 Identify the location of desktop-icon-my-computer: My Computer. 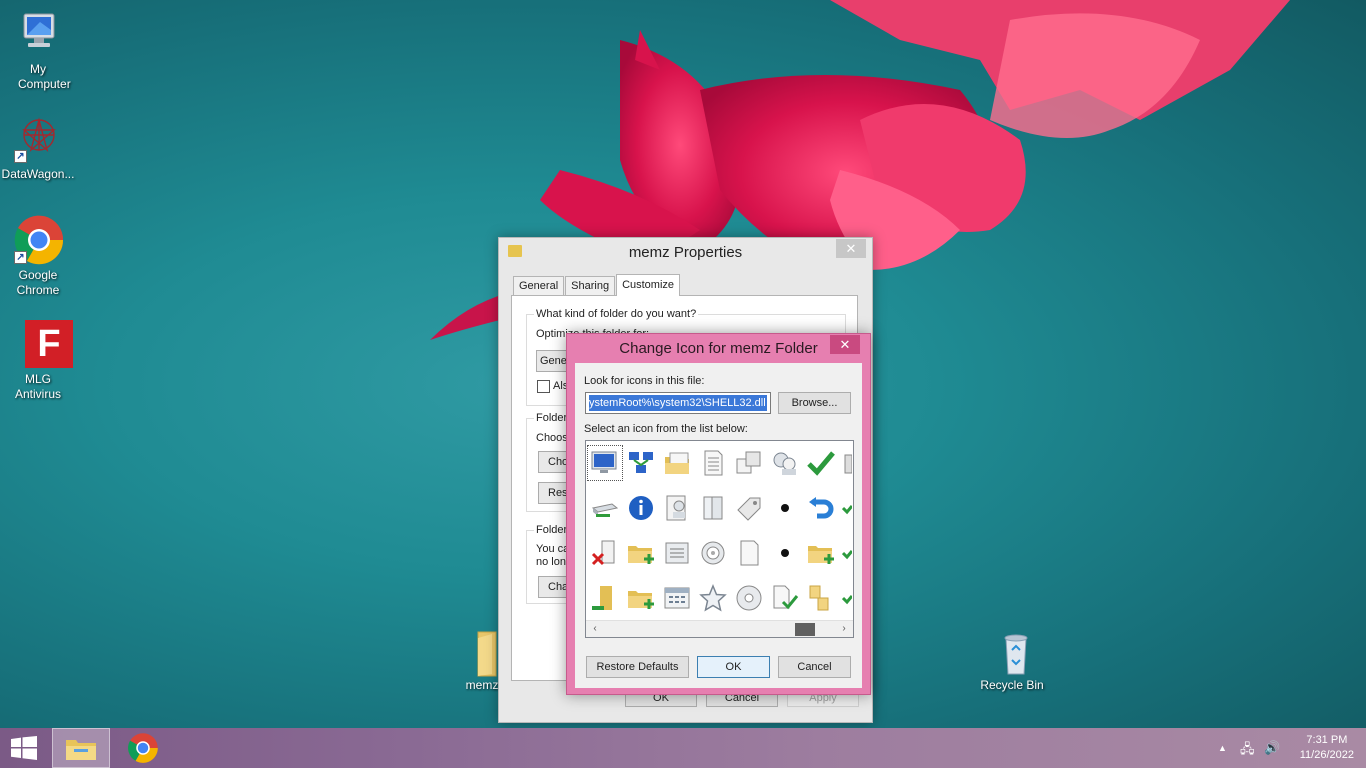
(38, 50).